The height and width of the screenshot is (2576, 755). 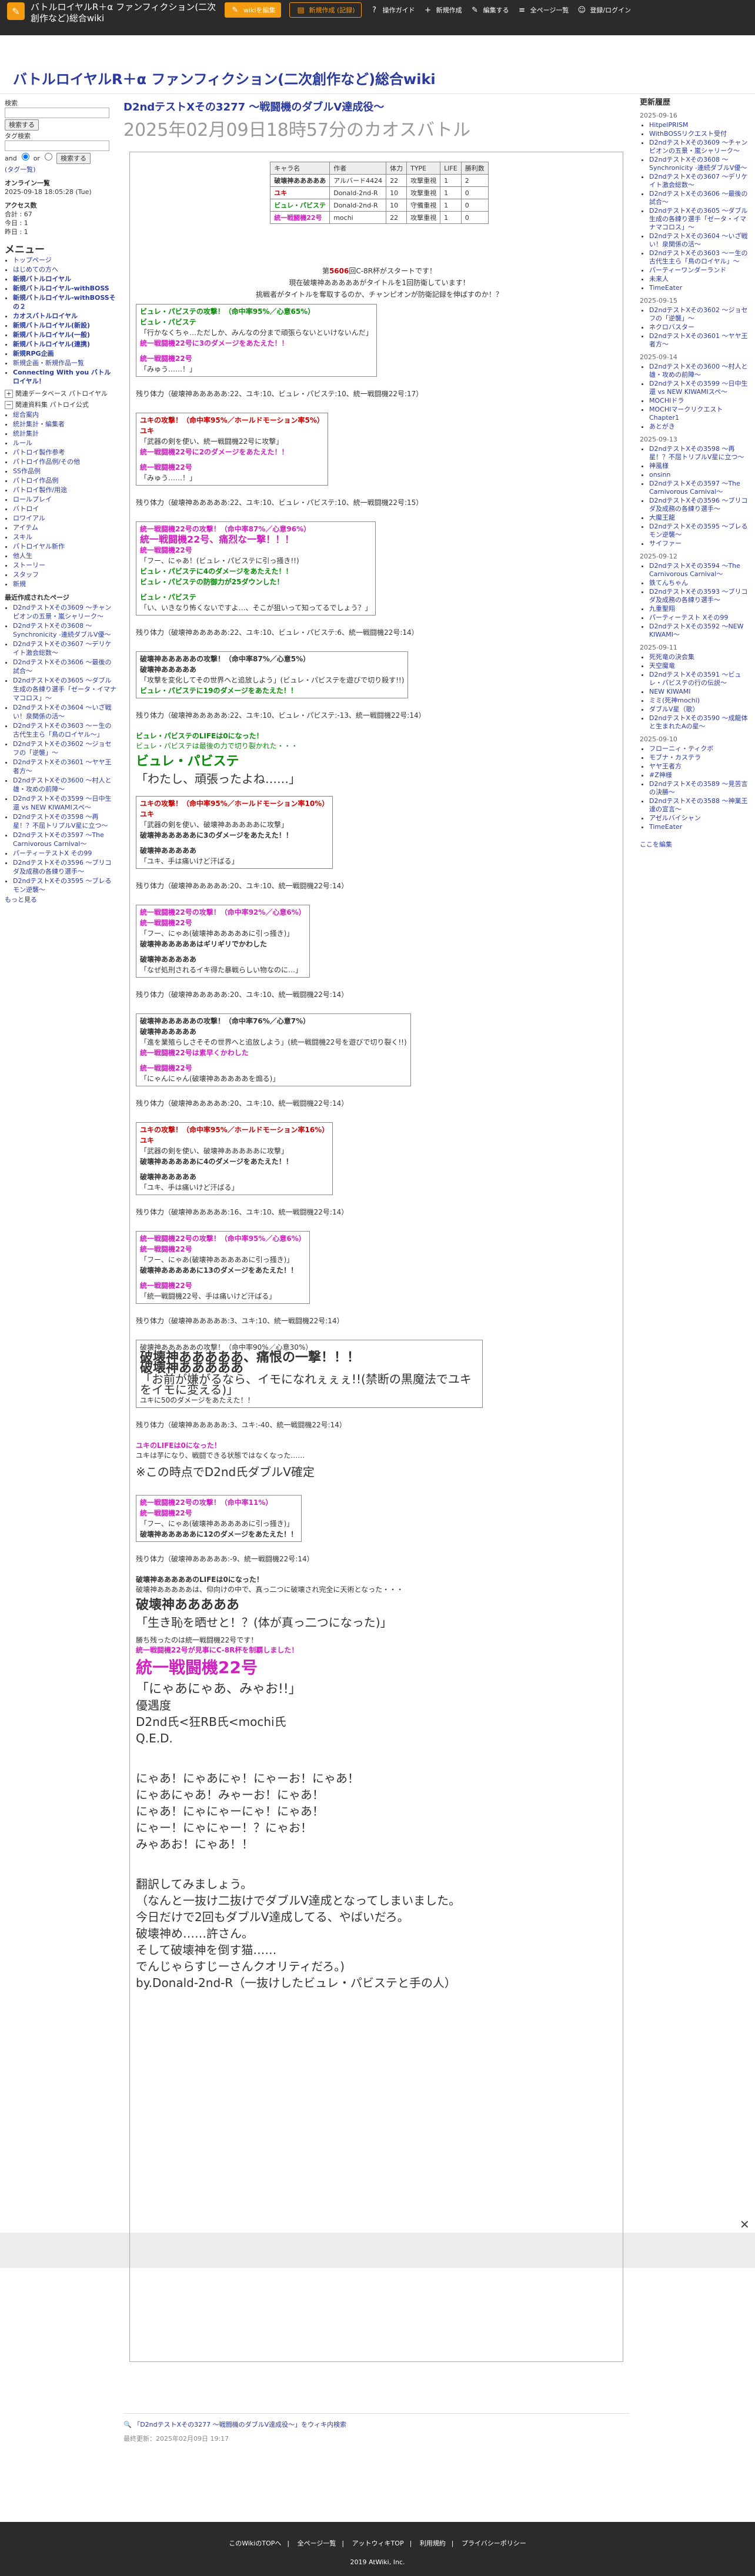 What do you see at coordinates (26, 574) in the screenshot?
I see `sub-menu-link: スタッフ` at bounding box center [26, 574].